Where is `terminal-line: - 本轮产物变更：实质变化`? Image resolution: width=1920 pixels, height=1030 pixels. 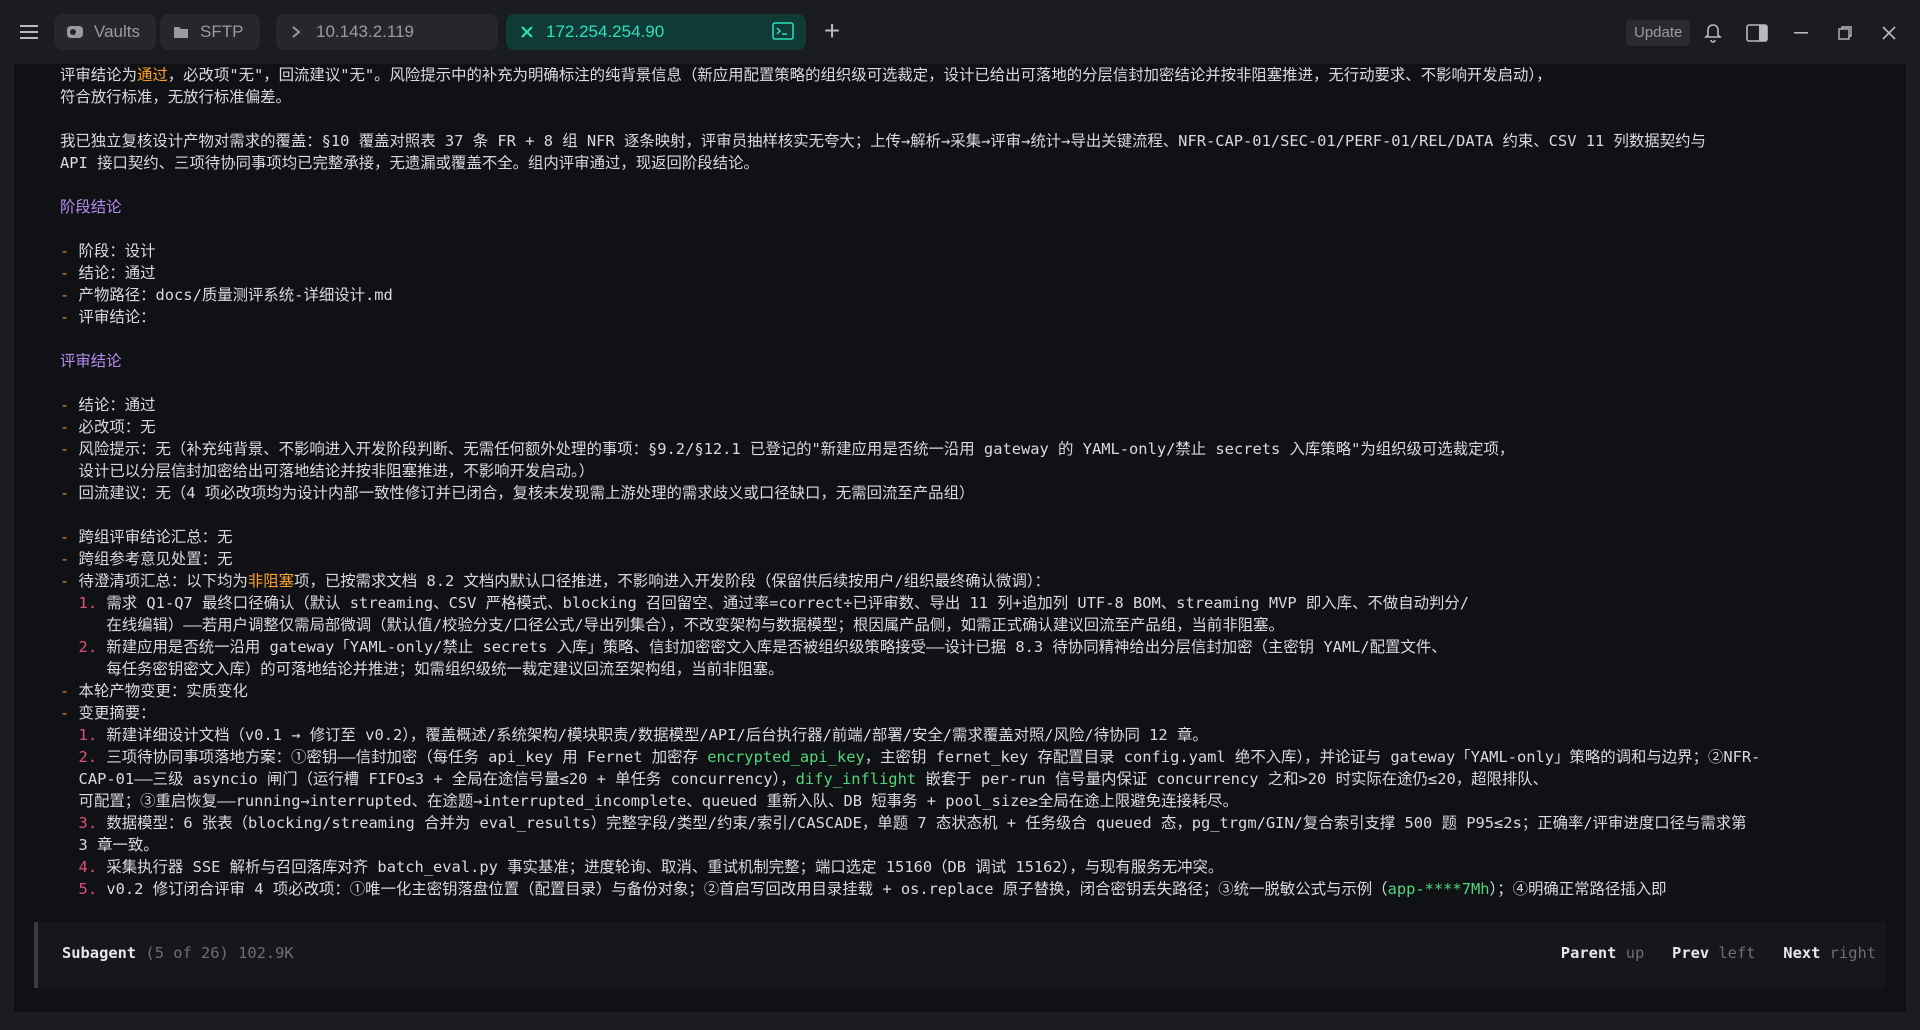
terminal-line: - 本轮产物变更：实质变化 is located at coordinates (154, 691).